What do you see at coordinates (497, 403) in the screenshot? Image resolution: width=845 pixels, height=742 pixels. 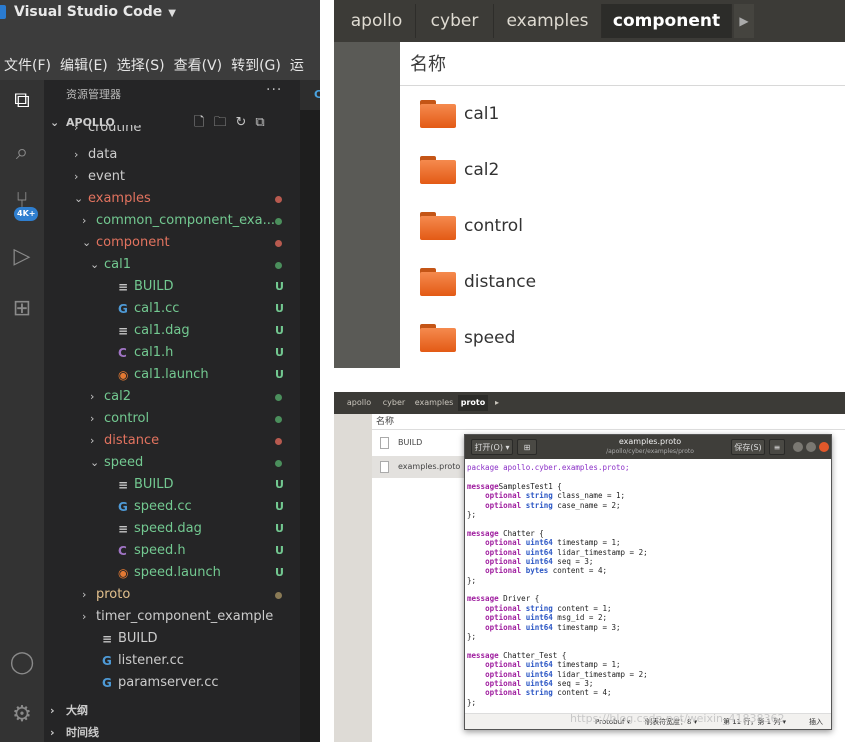 I see `chevron-right-icon: ▸` at bounding box center [497, 403].